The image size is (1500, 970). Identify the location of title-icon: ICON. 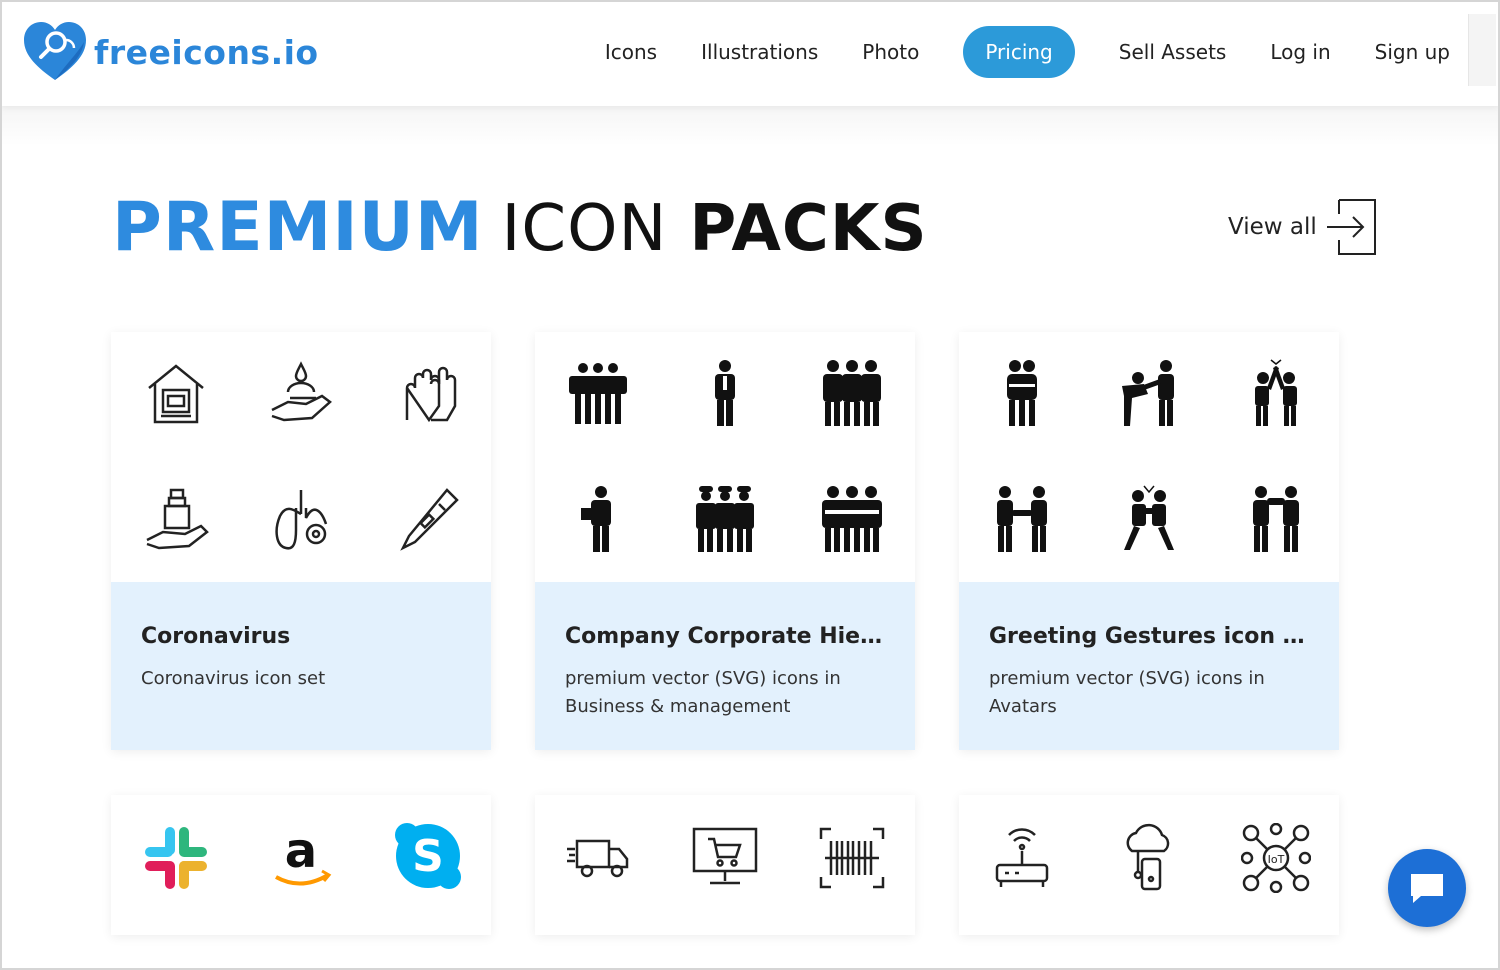
(584, 229).